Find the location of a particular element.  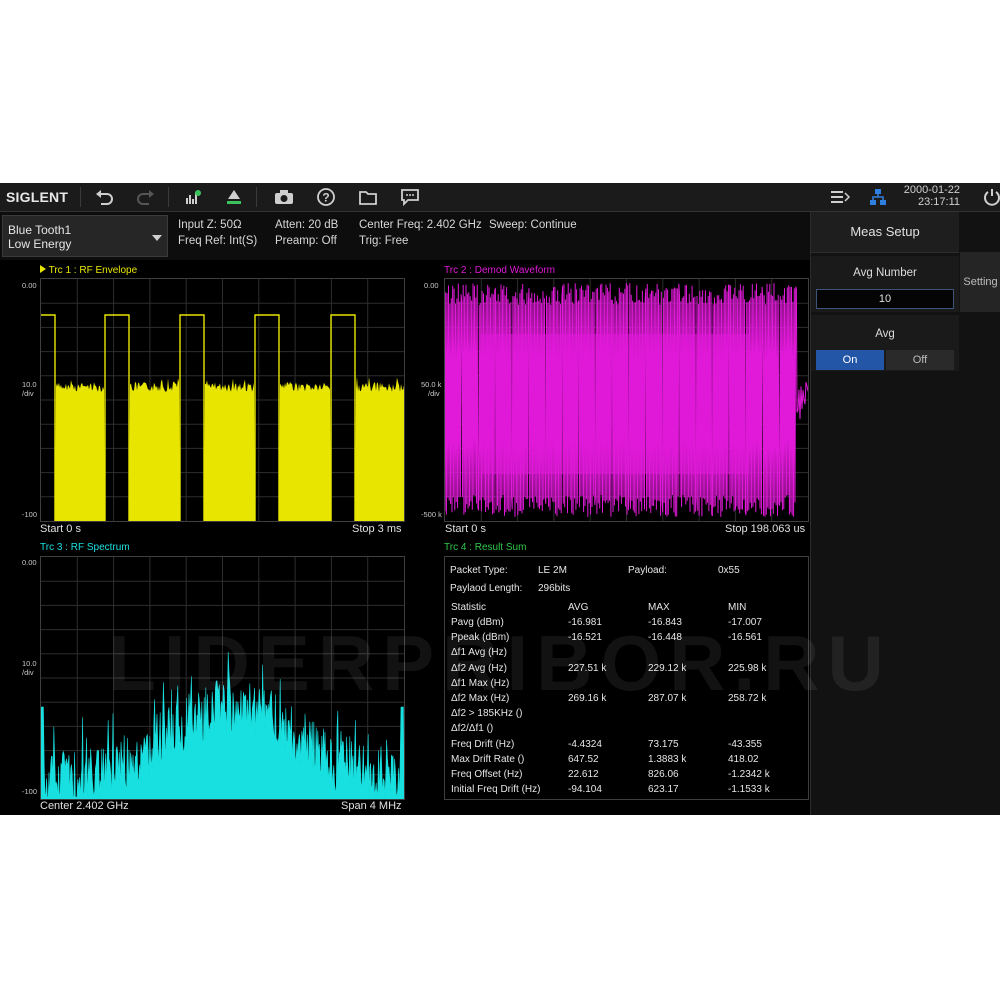

avg-on-button: On is located at coordinates (850, 360).